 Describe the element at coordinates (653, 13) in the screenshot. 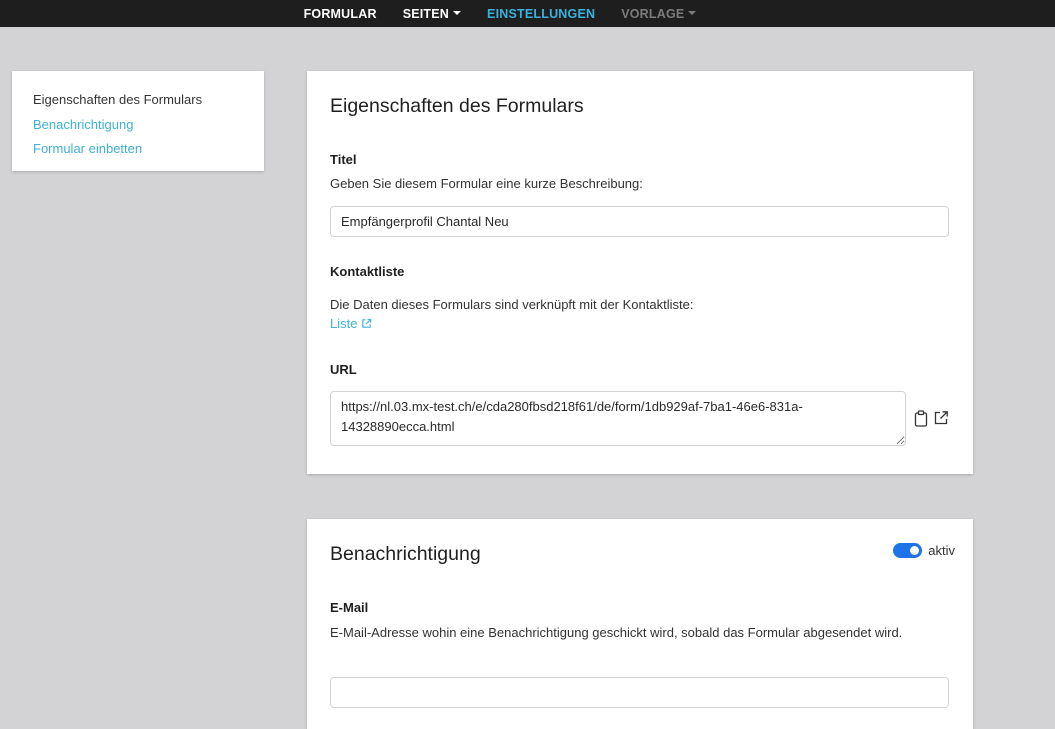

I see `nav-item-label: VORLAGE` at that location.